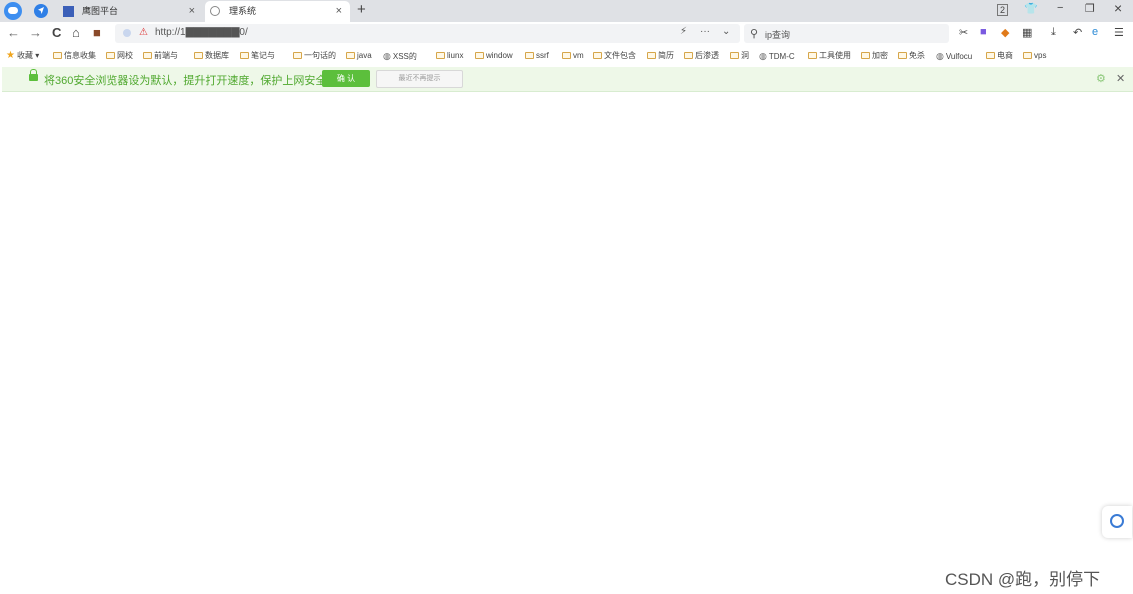 The width and height of the screenshot is (1133, 594). Describe the element at coordinates (243, 11) in the screenshot. I see `tab-title: 理系统` at that location.